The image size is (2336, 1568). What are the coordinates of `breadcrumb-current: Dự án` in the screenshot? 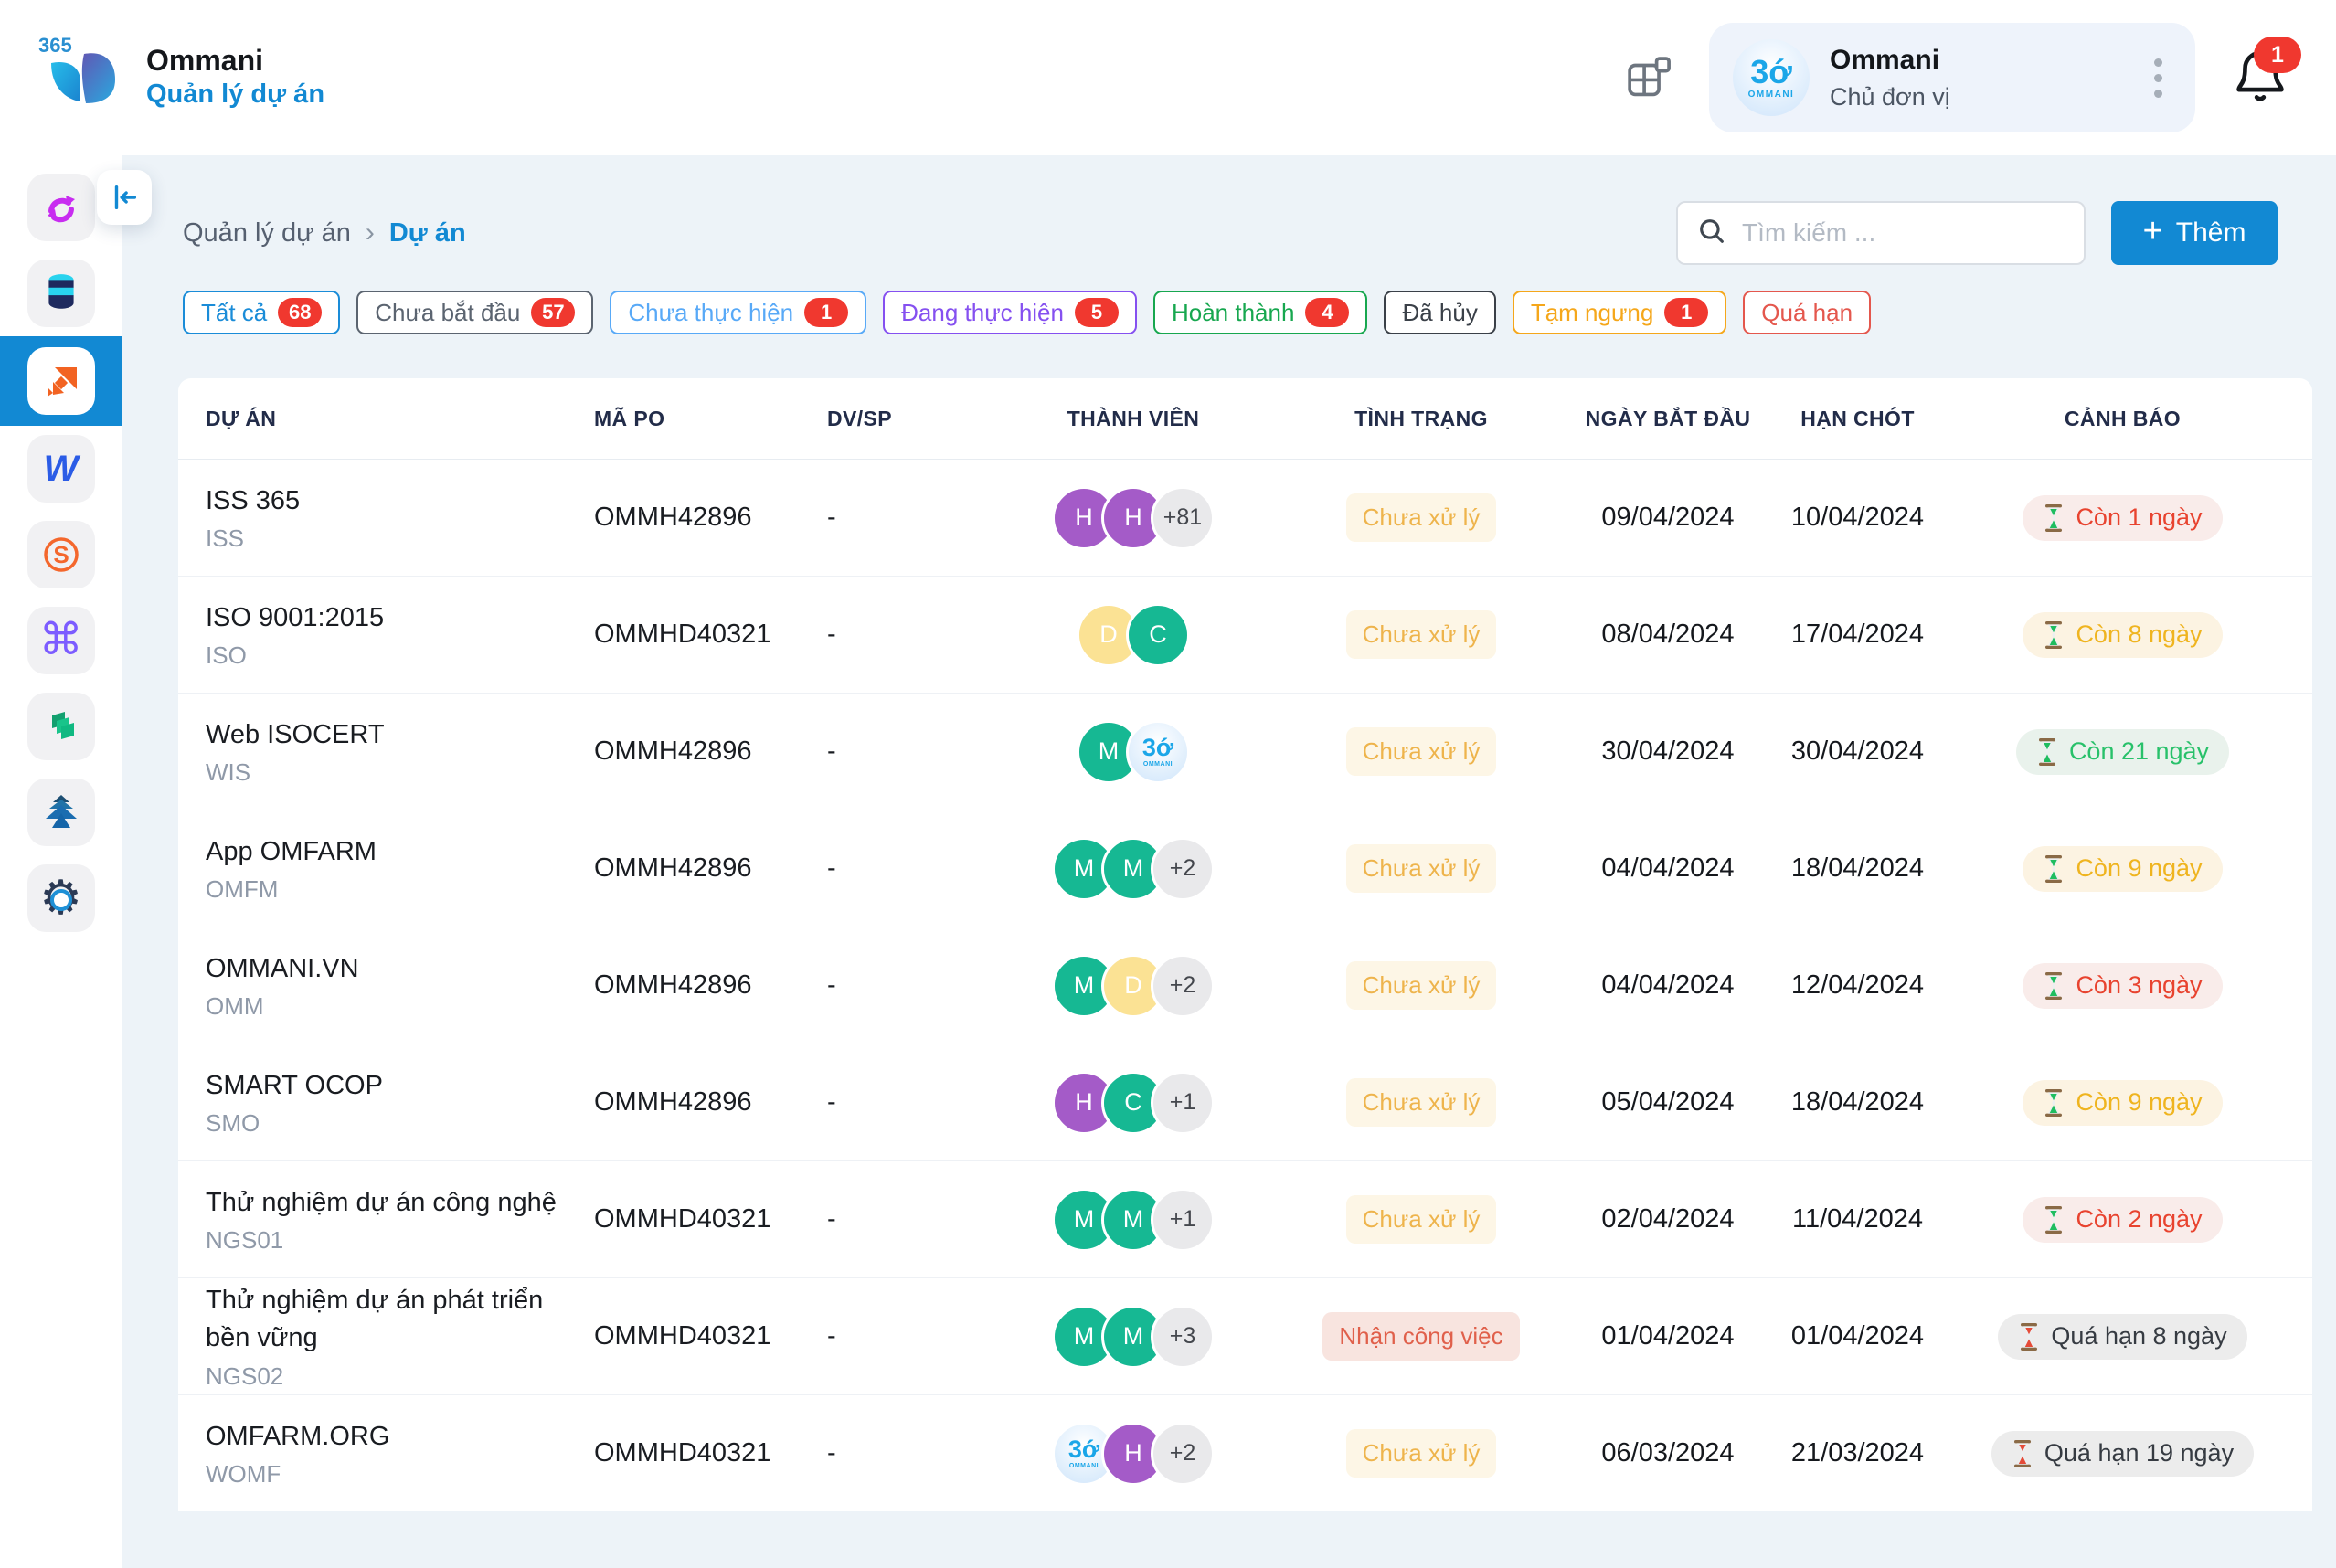 It's located at (427, 233).